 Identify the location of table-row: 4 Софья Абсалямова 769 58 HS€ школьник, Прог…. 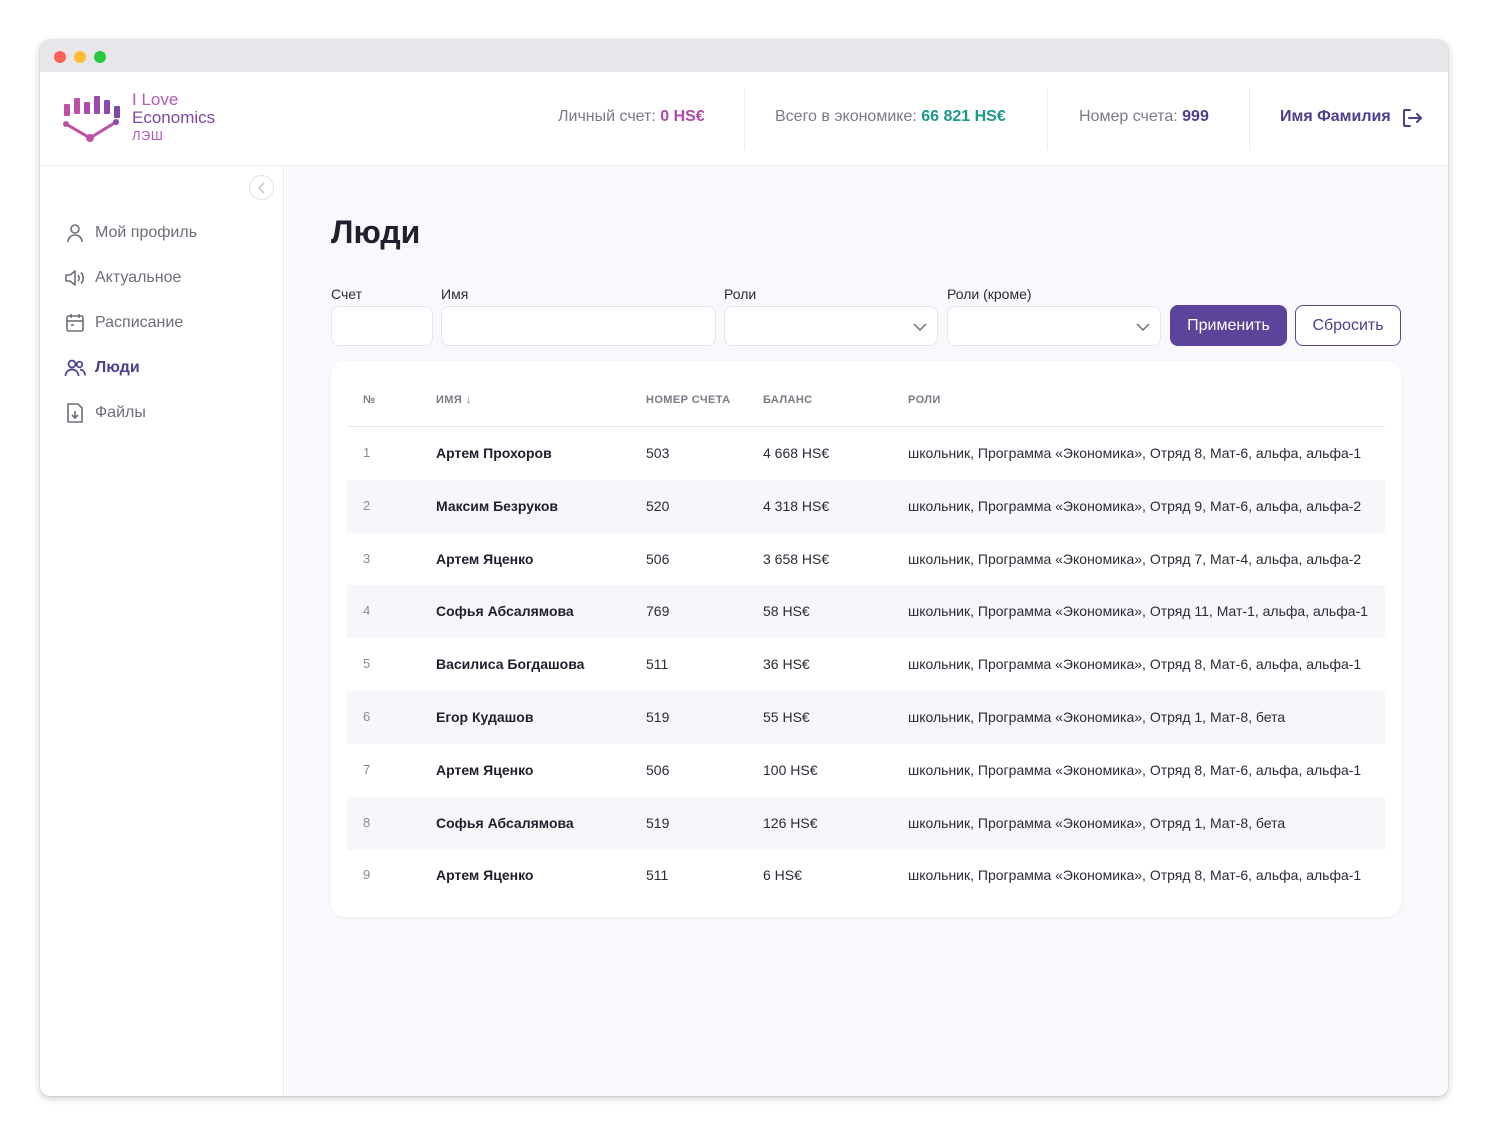
(866, 612).